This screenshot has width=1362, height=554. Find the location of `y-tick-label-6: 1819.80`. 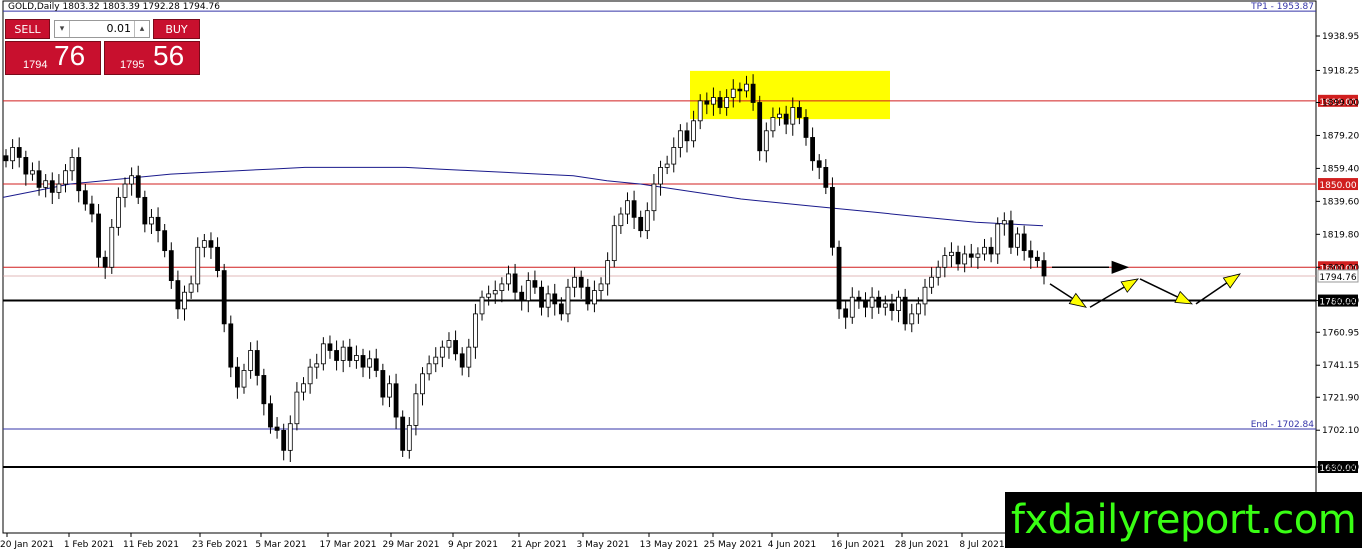

y-tick-label-6: 1819.80 is located at coordinates (1340, 235).